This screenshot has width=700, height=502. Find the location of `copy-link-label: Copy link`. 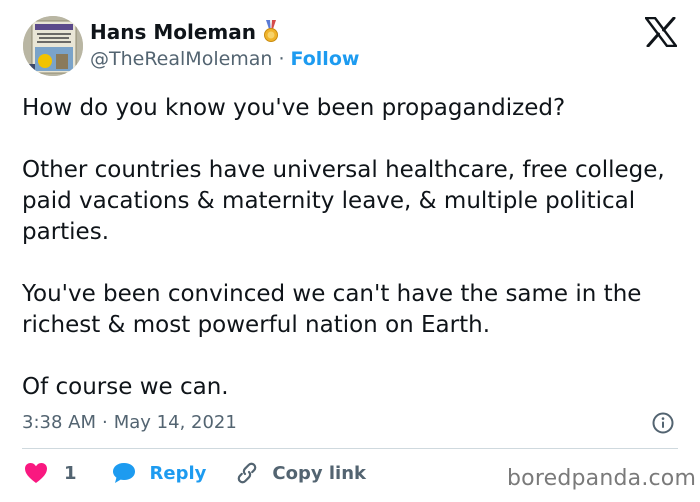

copy-link-label: Copy link is located at coordinates (319, 473).